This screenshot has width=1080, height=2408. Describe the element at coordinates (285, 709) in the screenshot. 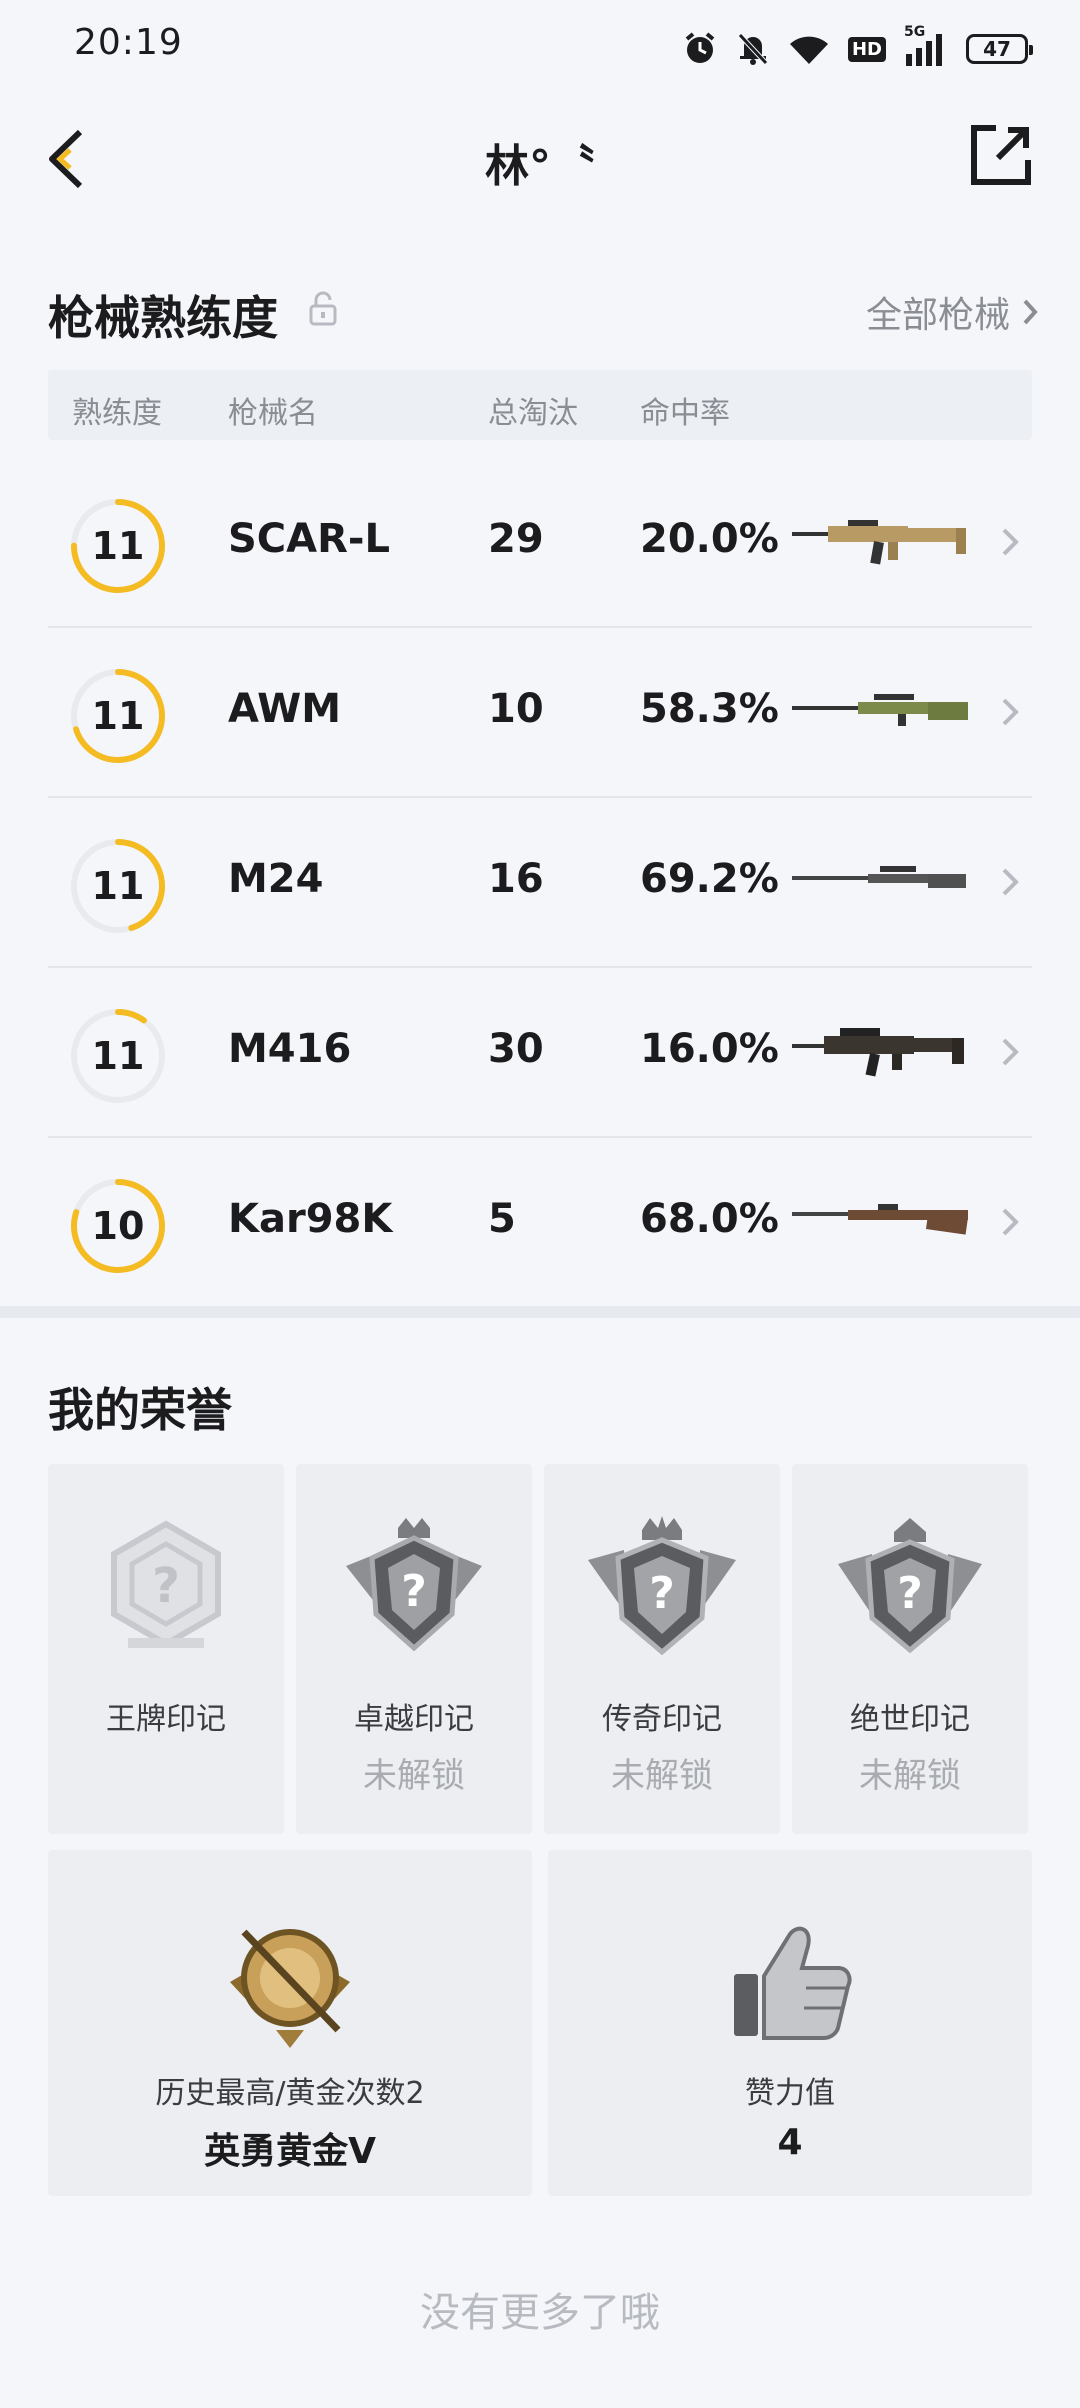

I see `weapon-name: AWM` at that location.